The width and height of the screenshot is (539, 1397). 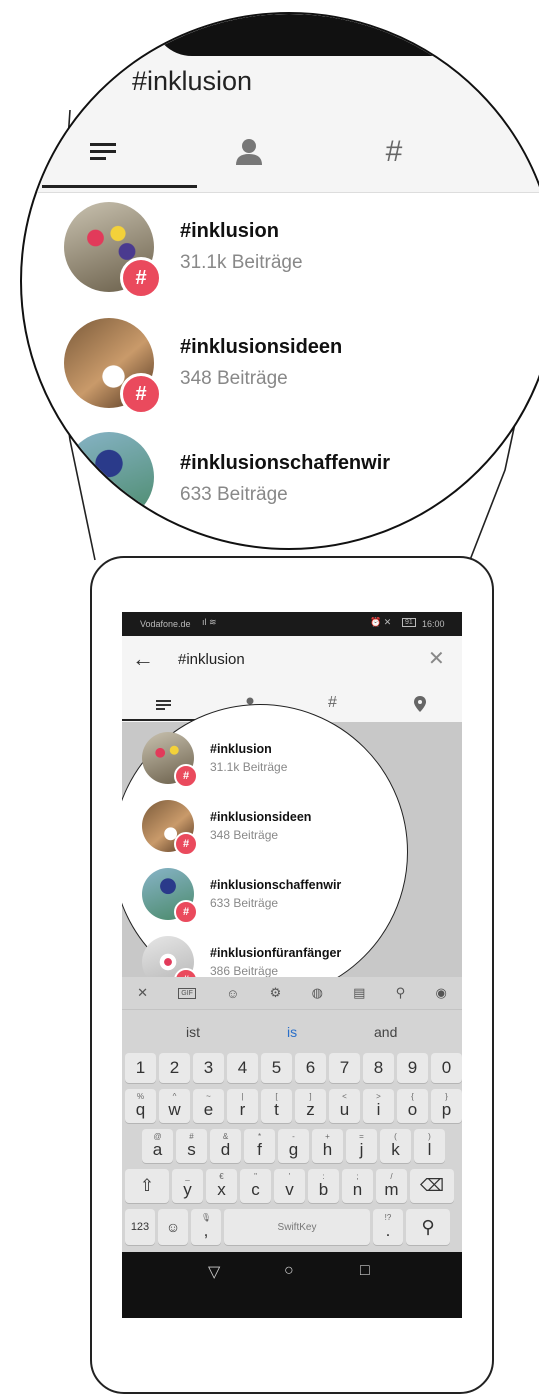 I want to click on key: ] z, so click(x=310, y=1106).